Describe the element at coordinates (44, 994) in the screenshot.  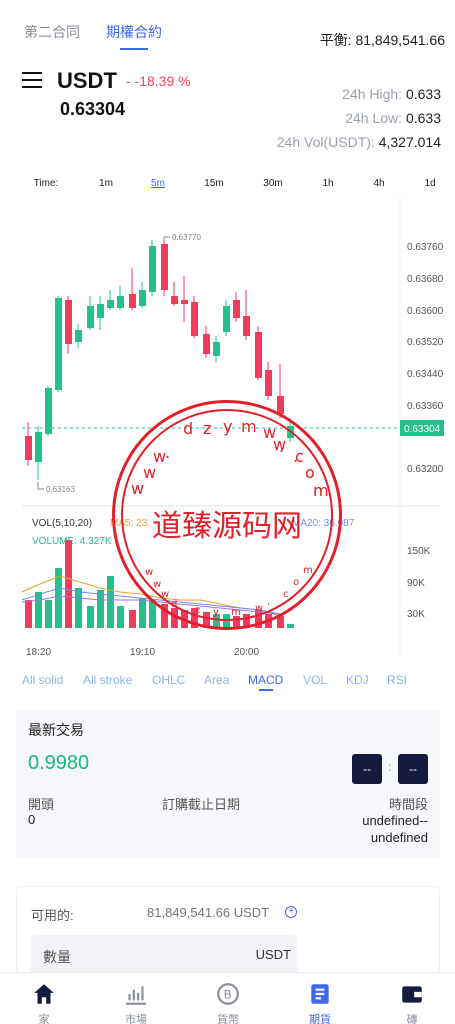
I see `home-icon` at that location.